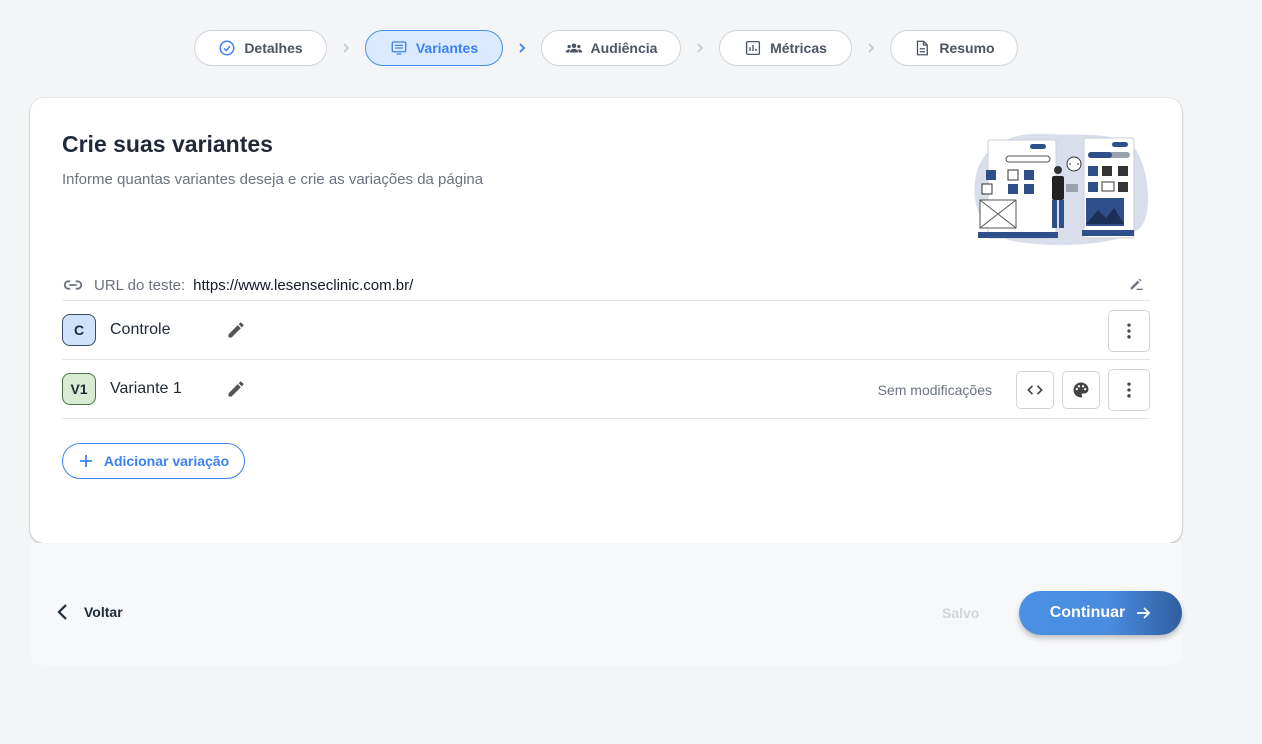 The height and width of the screenshot is (744, 1262). I want to click on variant-status: Sem modificações, so click(934, 390).